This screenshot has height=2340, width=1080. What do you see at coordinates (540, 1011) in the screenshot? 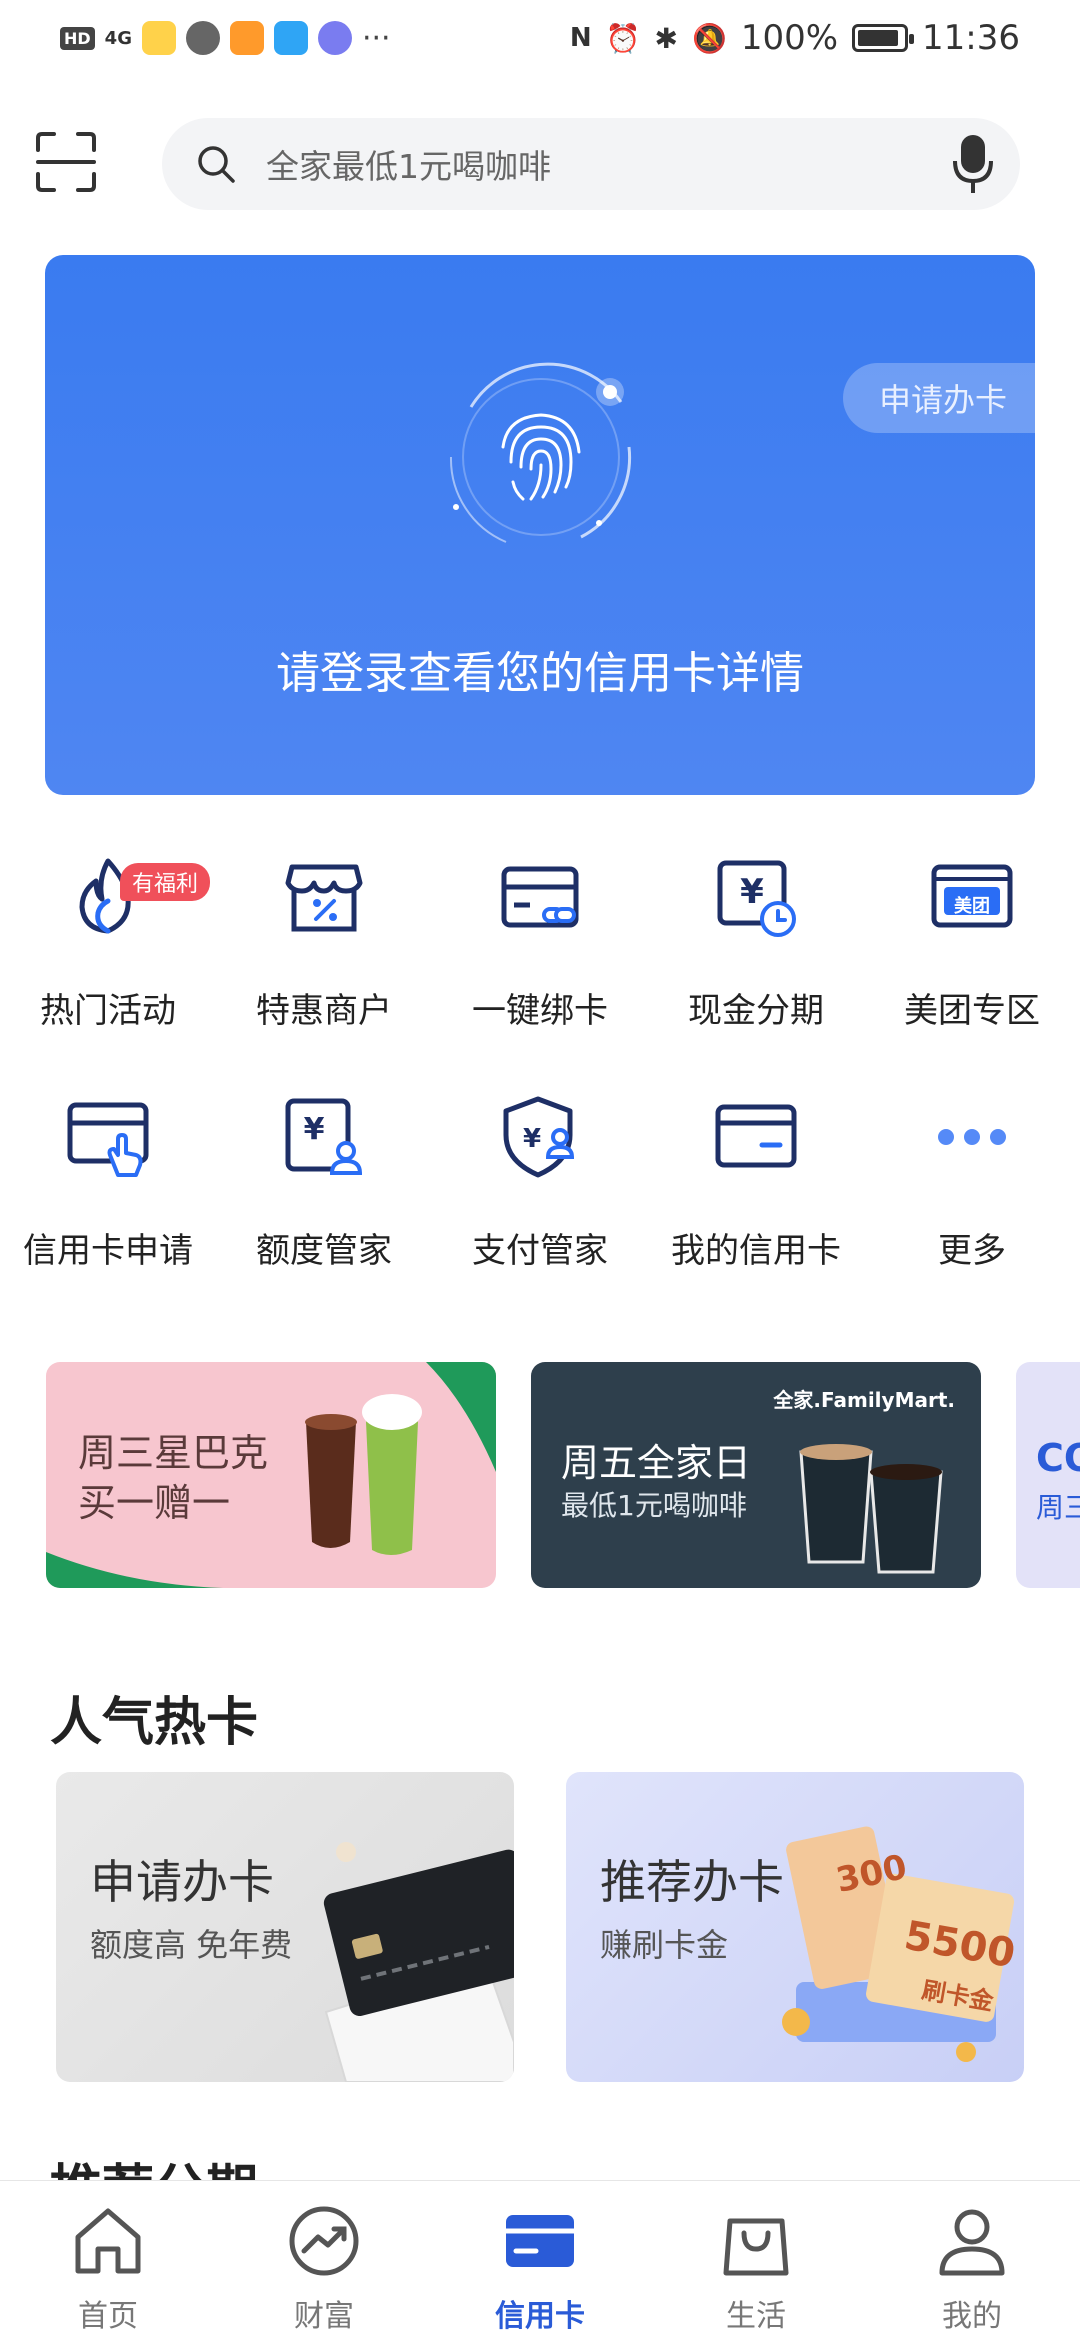
I see `quick-action-label: 一键绑卡` at bounding box center [540, 1011].